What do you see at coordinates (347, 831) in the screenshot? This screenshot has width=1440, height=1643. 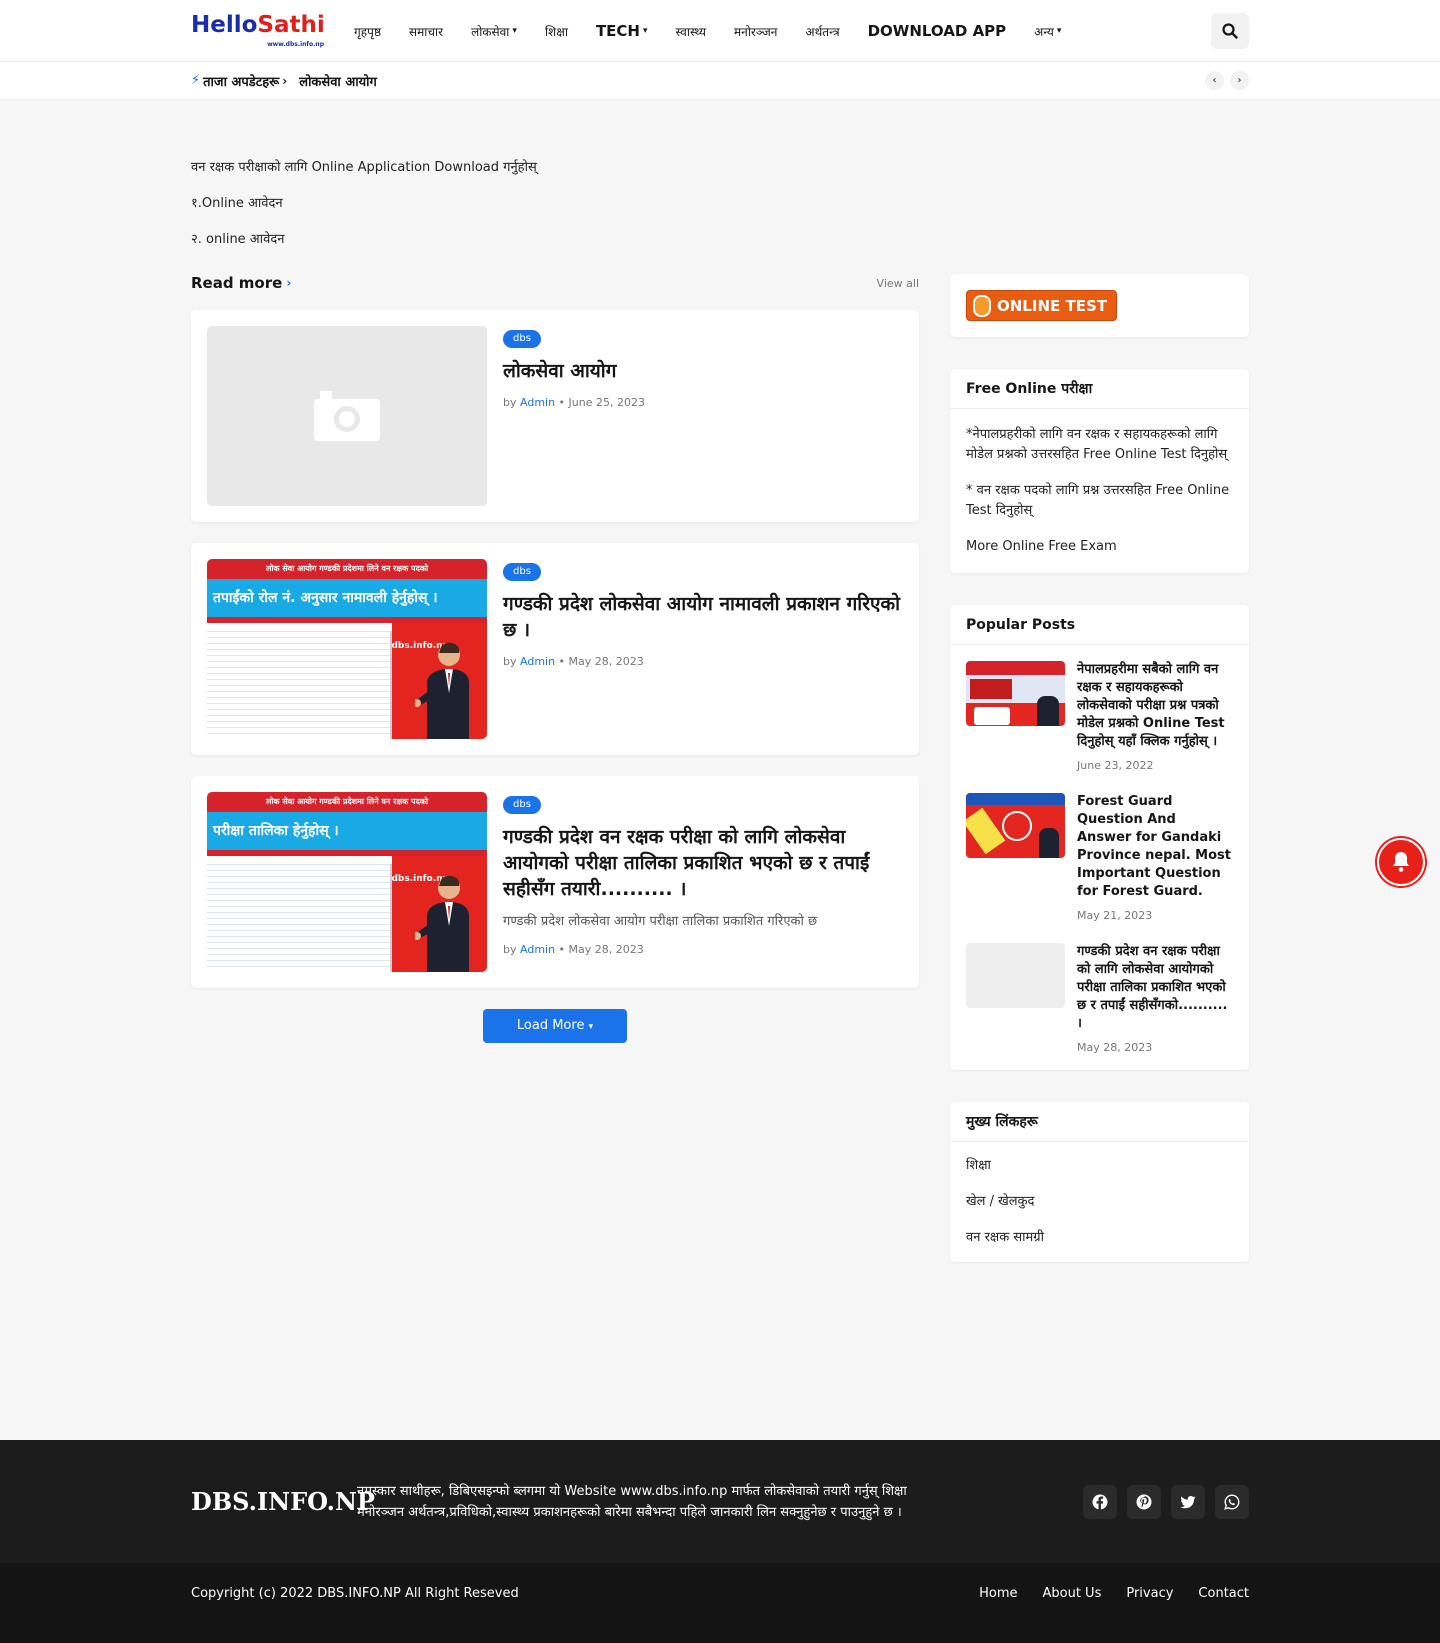 I see `banner-main-text: परीक्षा तालिका हेर्नुहोस् ।` at bounding box center [347, 831].